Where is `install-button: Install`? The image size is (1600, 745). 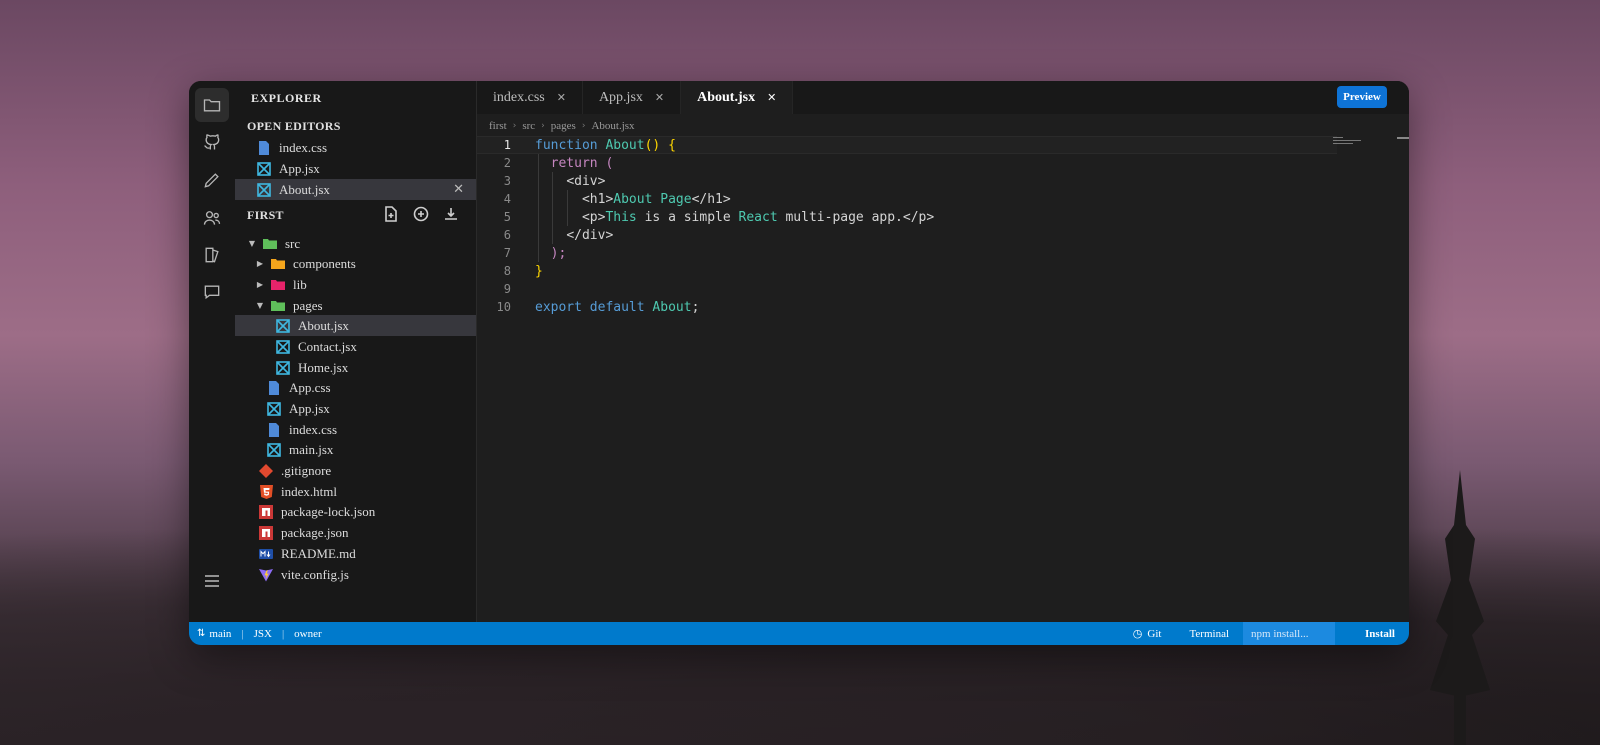 install-button: Install is located at coordinates (1372, 634).